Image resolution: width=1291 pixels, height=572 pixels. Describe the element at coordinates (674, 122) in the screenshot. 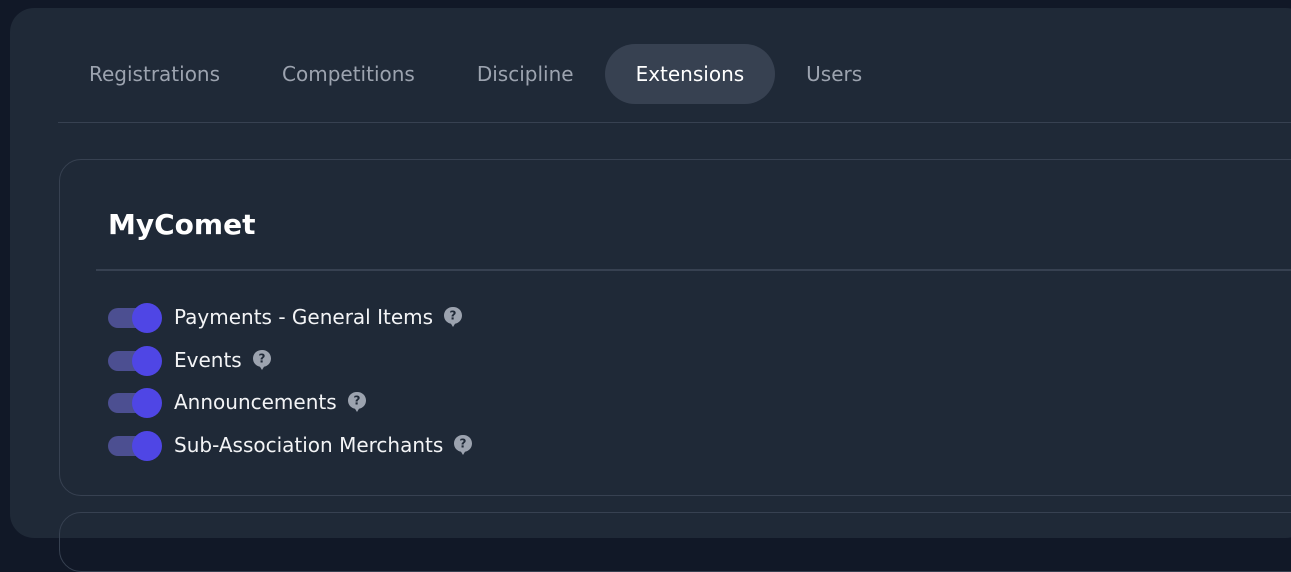

I see `tabs-divider` at that location.